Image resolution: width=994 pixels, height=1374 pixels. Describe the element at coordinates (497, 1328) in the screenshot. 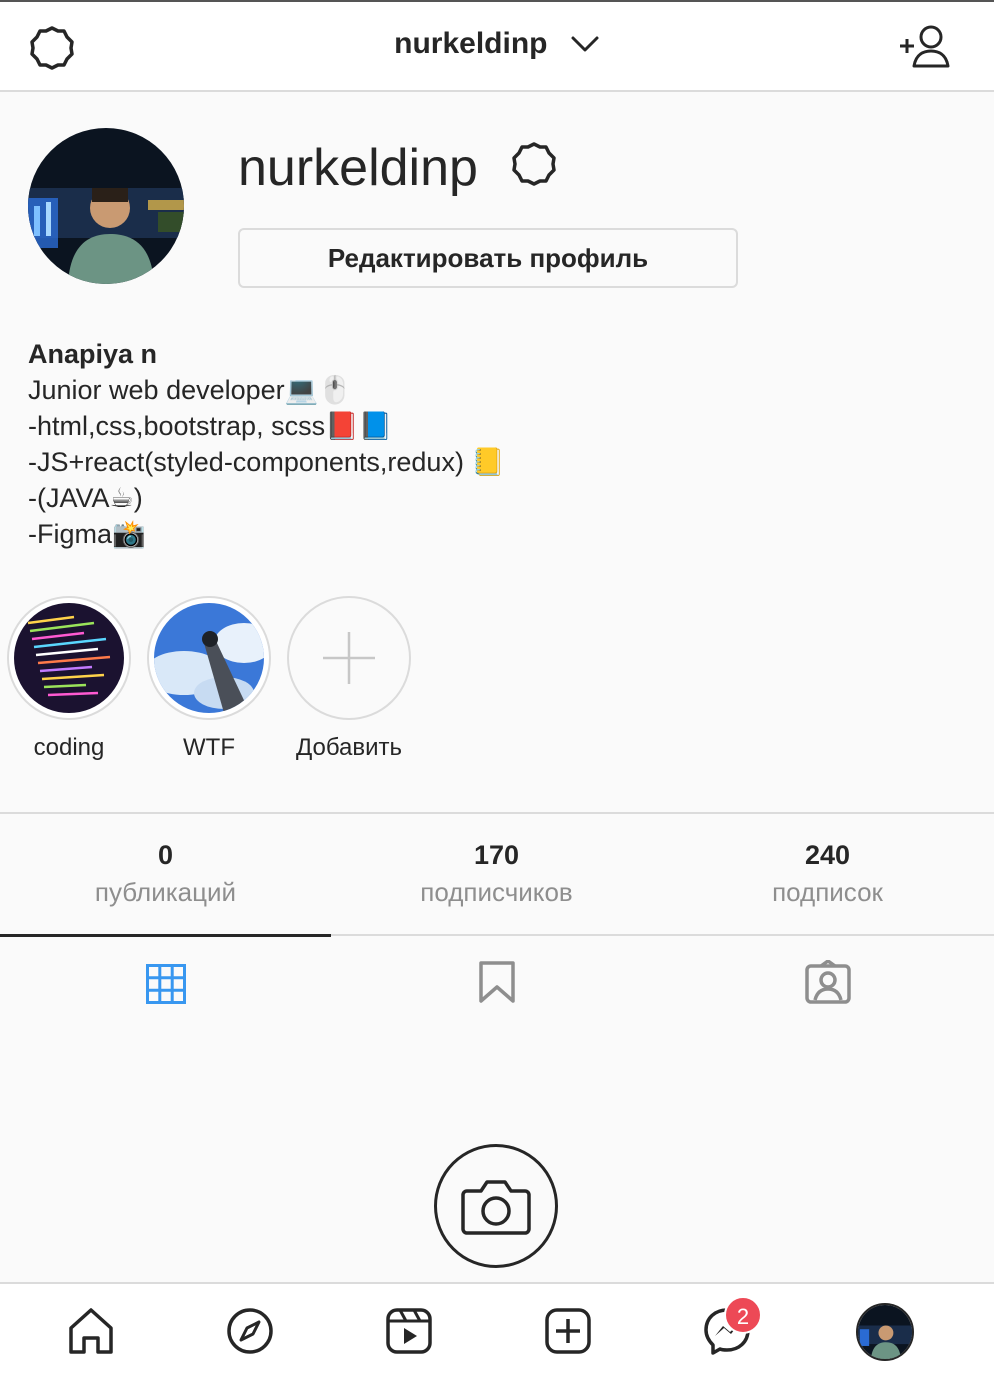

I see `bottom-nav` at that location.